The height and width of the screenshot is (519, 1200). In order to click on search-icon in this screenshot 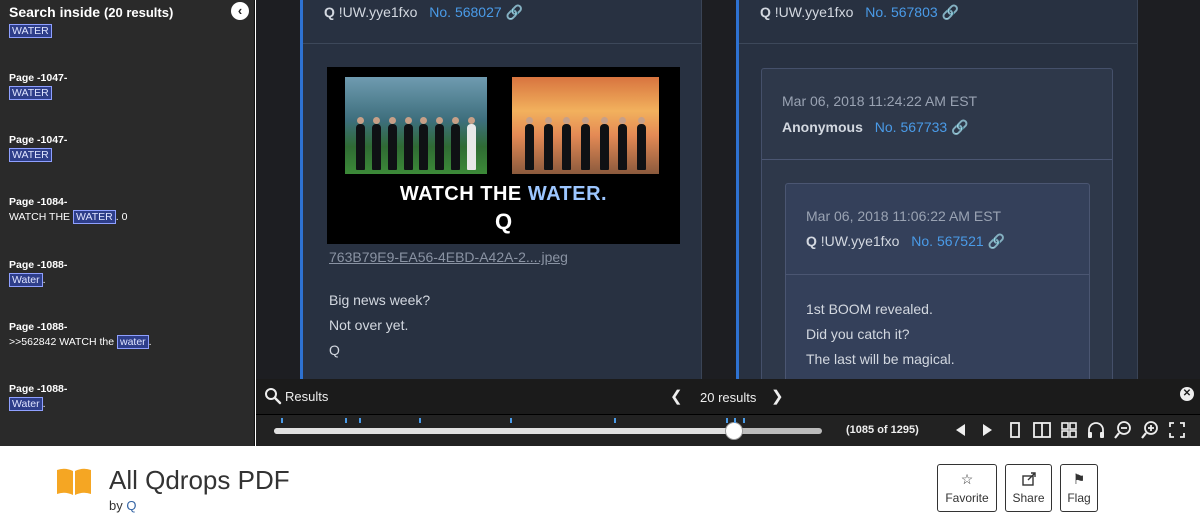, I will do `click(273, 396)`.